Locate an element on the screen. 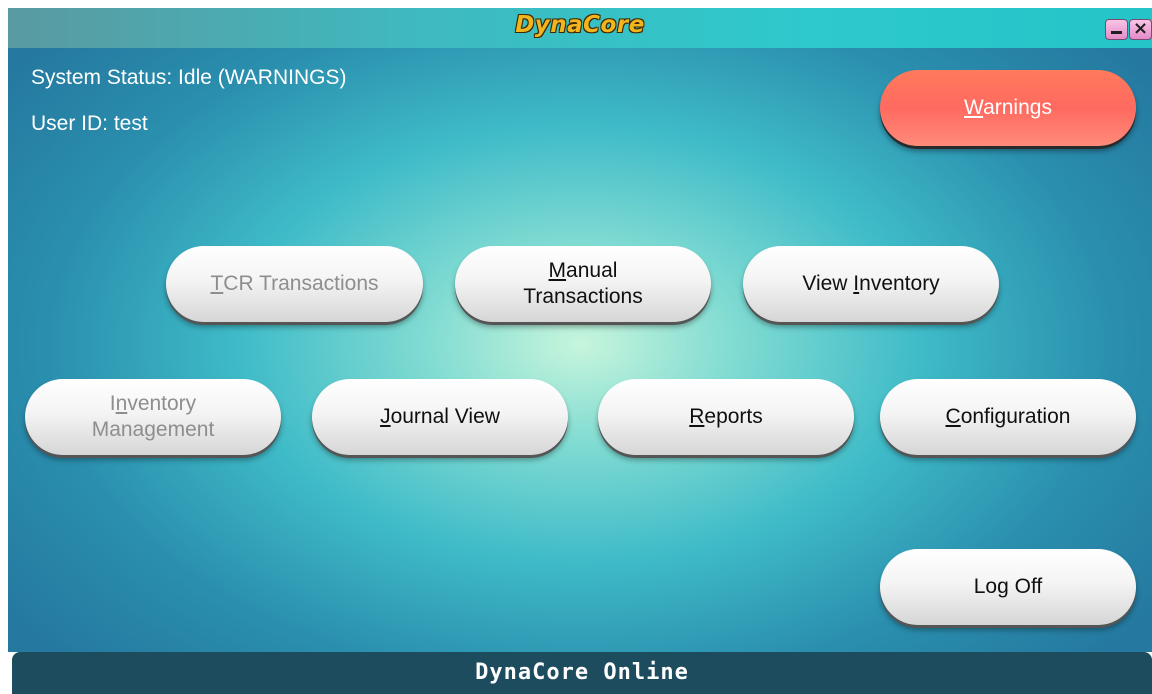  view-inventory-label: View Inventory is located at coordinates (871, 283).